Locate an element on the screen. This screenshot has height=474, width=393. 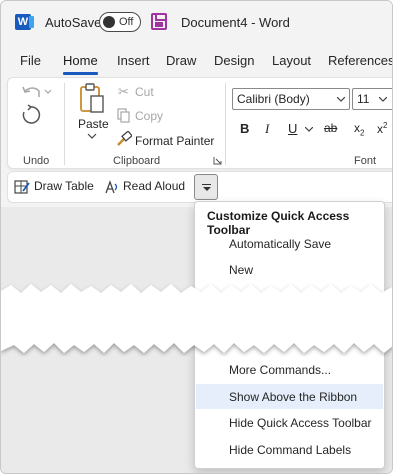
autosave-toggle: Off is located at coordinates (120, 22).